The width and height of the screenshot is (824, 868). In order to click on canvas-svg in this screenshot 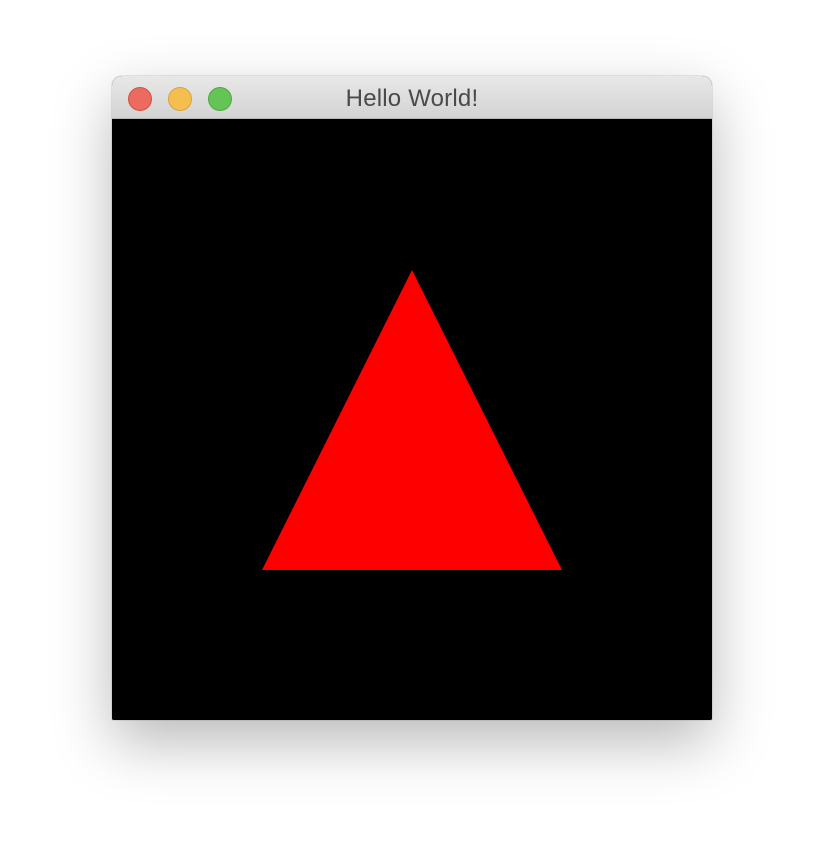, I will do `click(412, 420)`.